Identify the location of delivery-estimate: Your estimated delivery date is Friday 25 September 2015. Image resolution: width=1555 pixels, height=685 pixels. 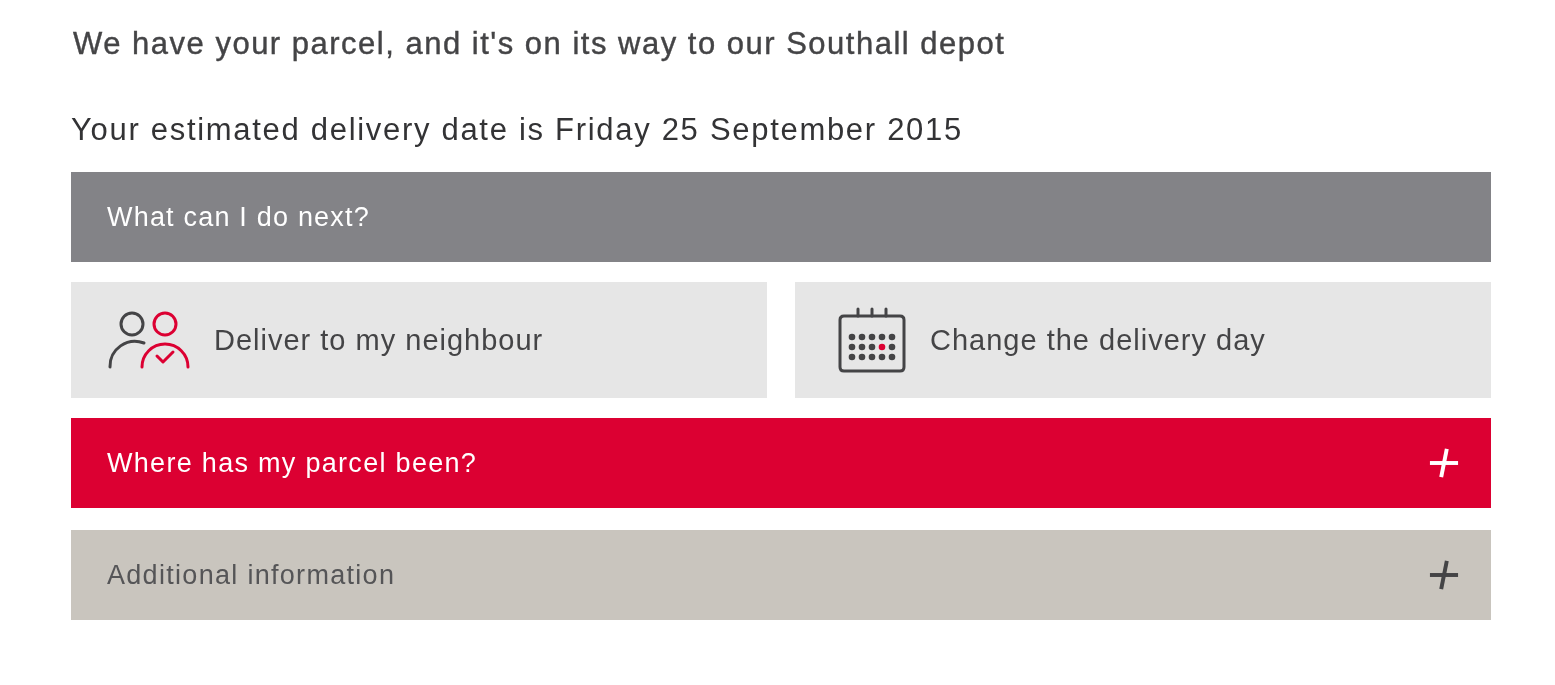
(517, 130).